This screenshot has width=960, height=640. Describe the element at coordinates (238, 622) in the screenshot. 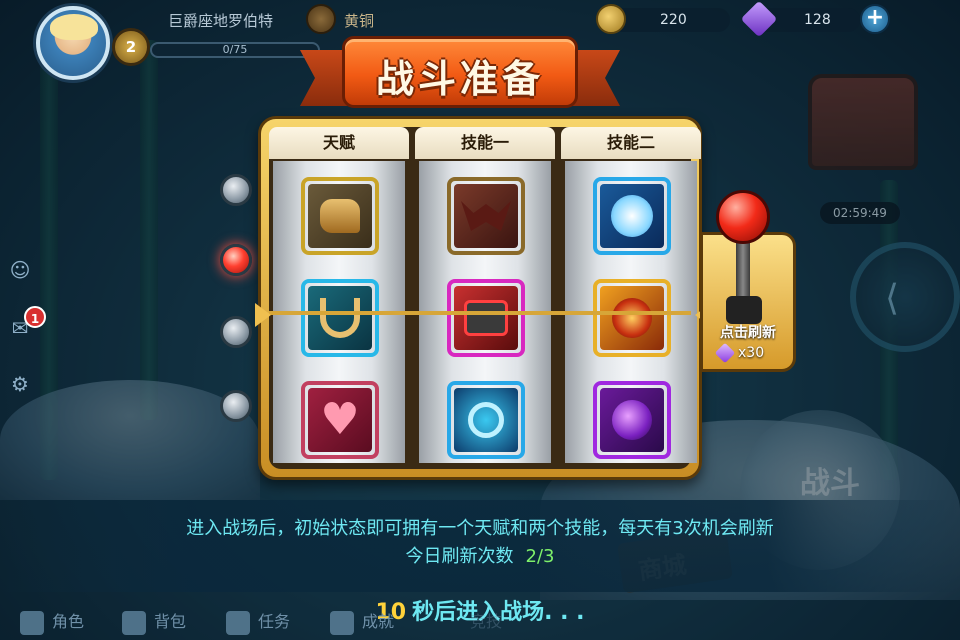

I see `quill-icon` at that location.